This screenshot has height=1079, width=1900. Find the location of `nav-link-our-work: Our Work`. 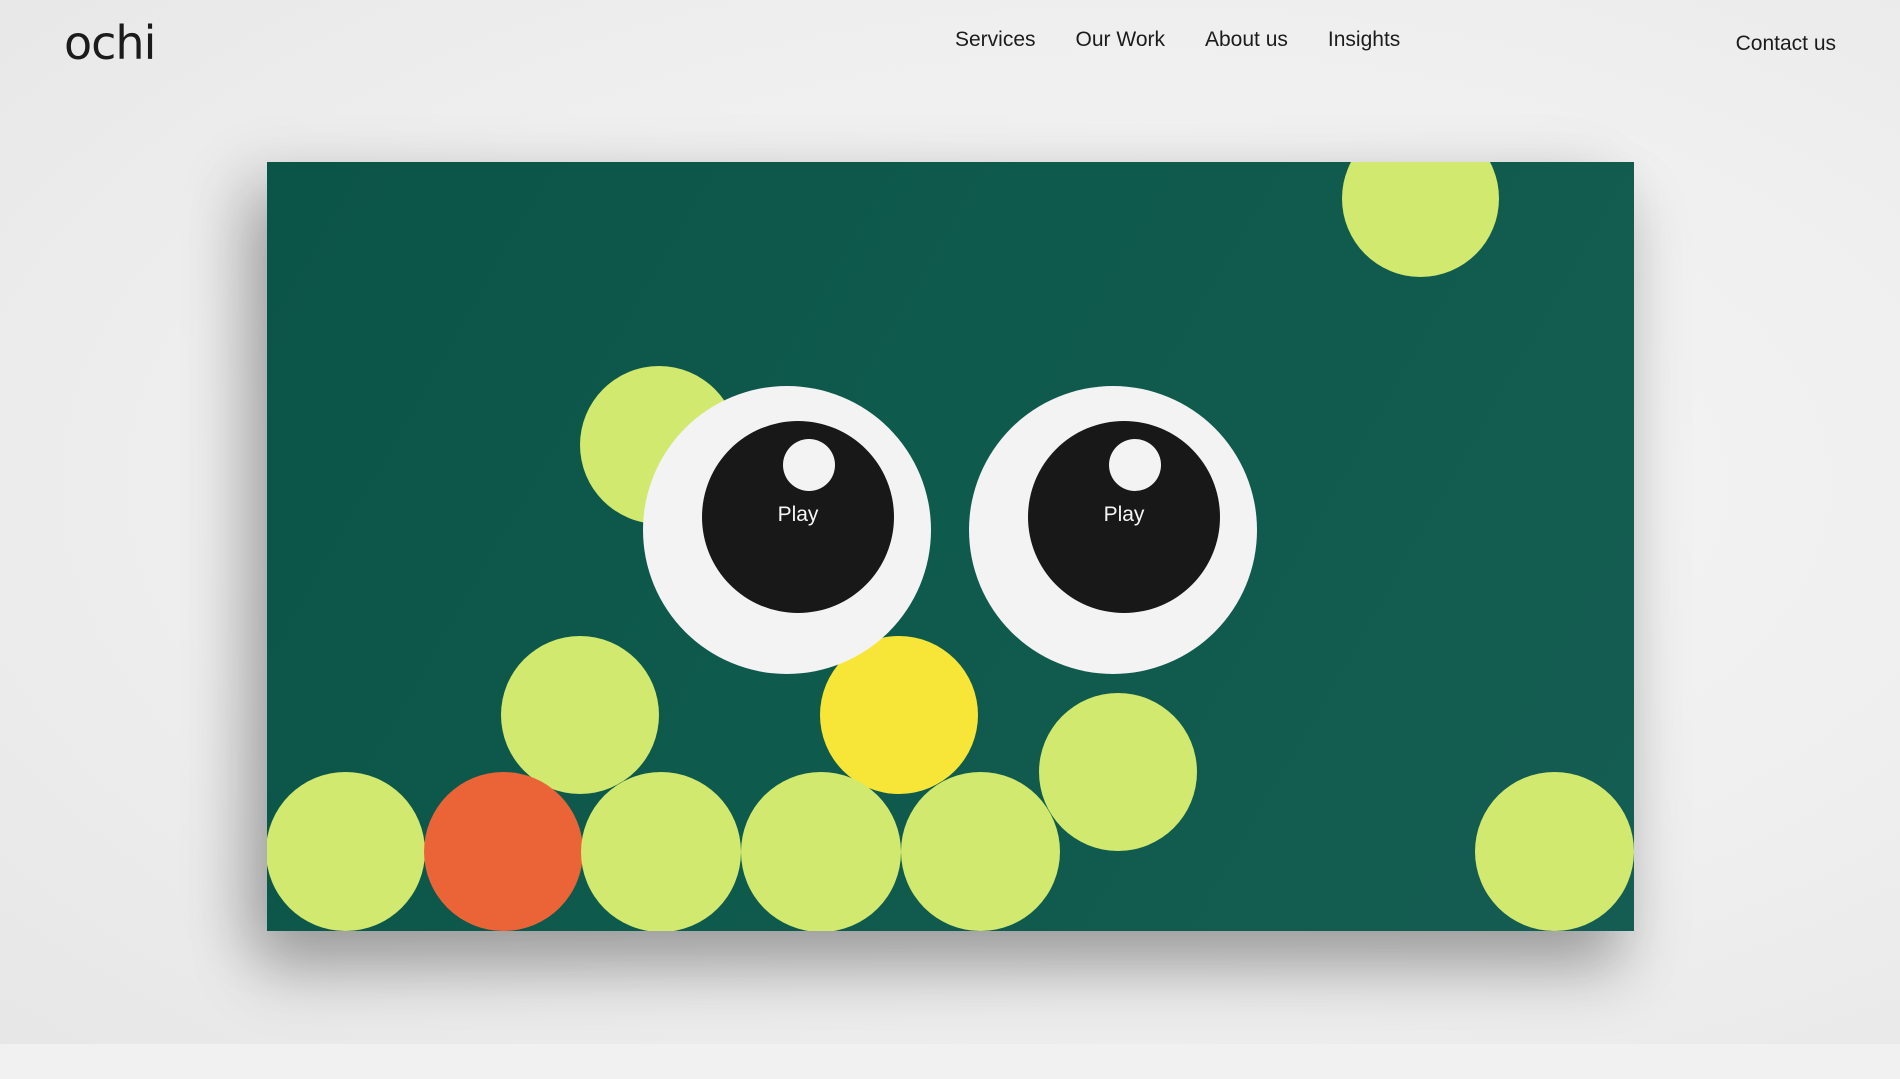

nav-link-our-work: Our Work is located at coordinates (1120, 40).